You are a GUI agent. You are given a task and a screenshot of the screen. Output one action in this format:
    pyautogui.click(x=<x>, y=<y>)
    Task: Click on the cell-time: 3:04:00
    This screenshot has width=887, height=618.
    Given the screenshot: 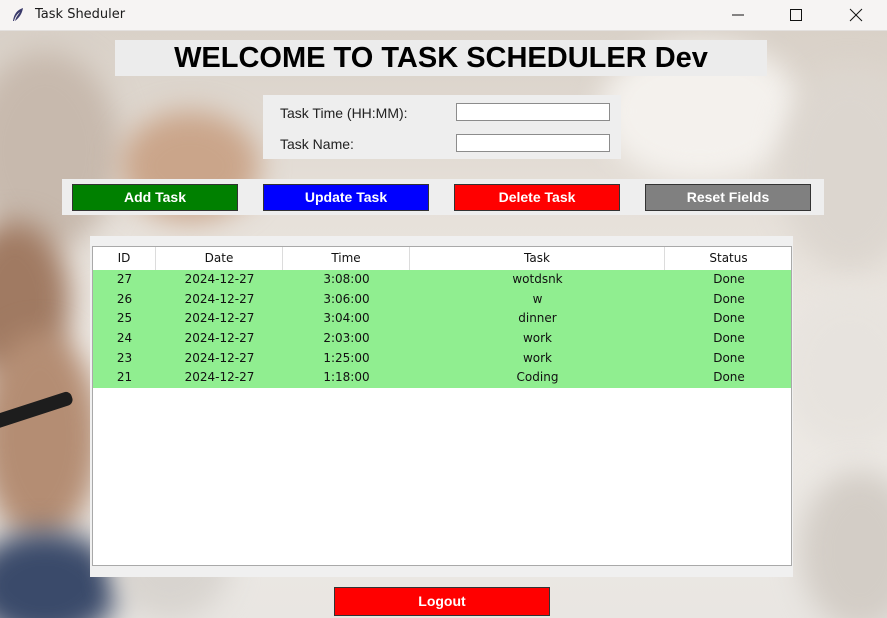 What is the action you would take?
    pyautogui.click(x=346, y=318)
    